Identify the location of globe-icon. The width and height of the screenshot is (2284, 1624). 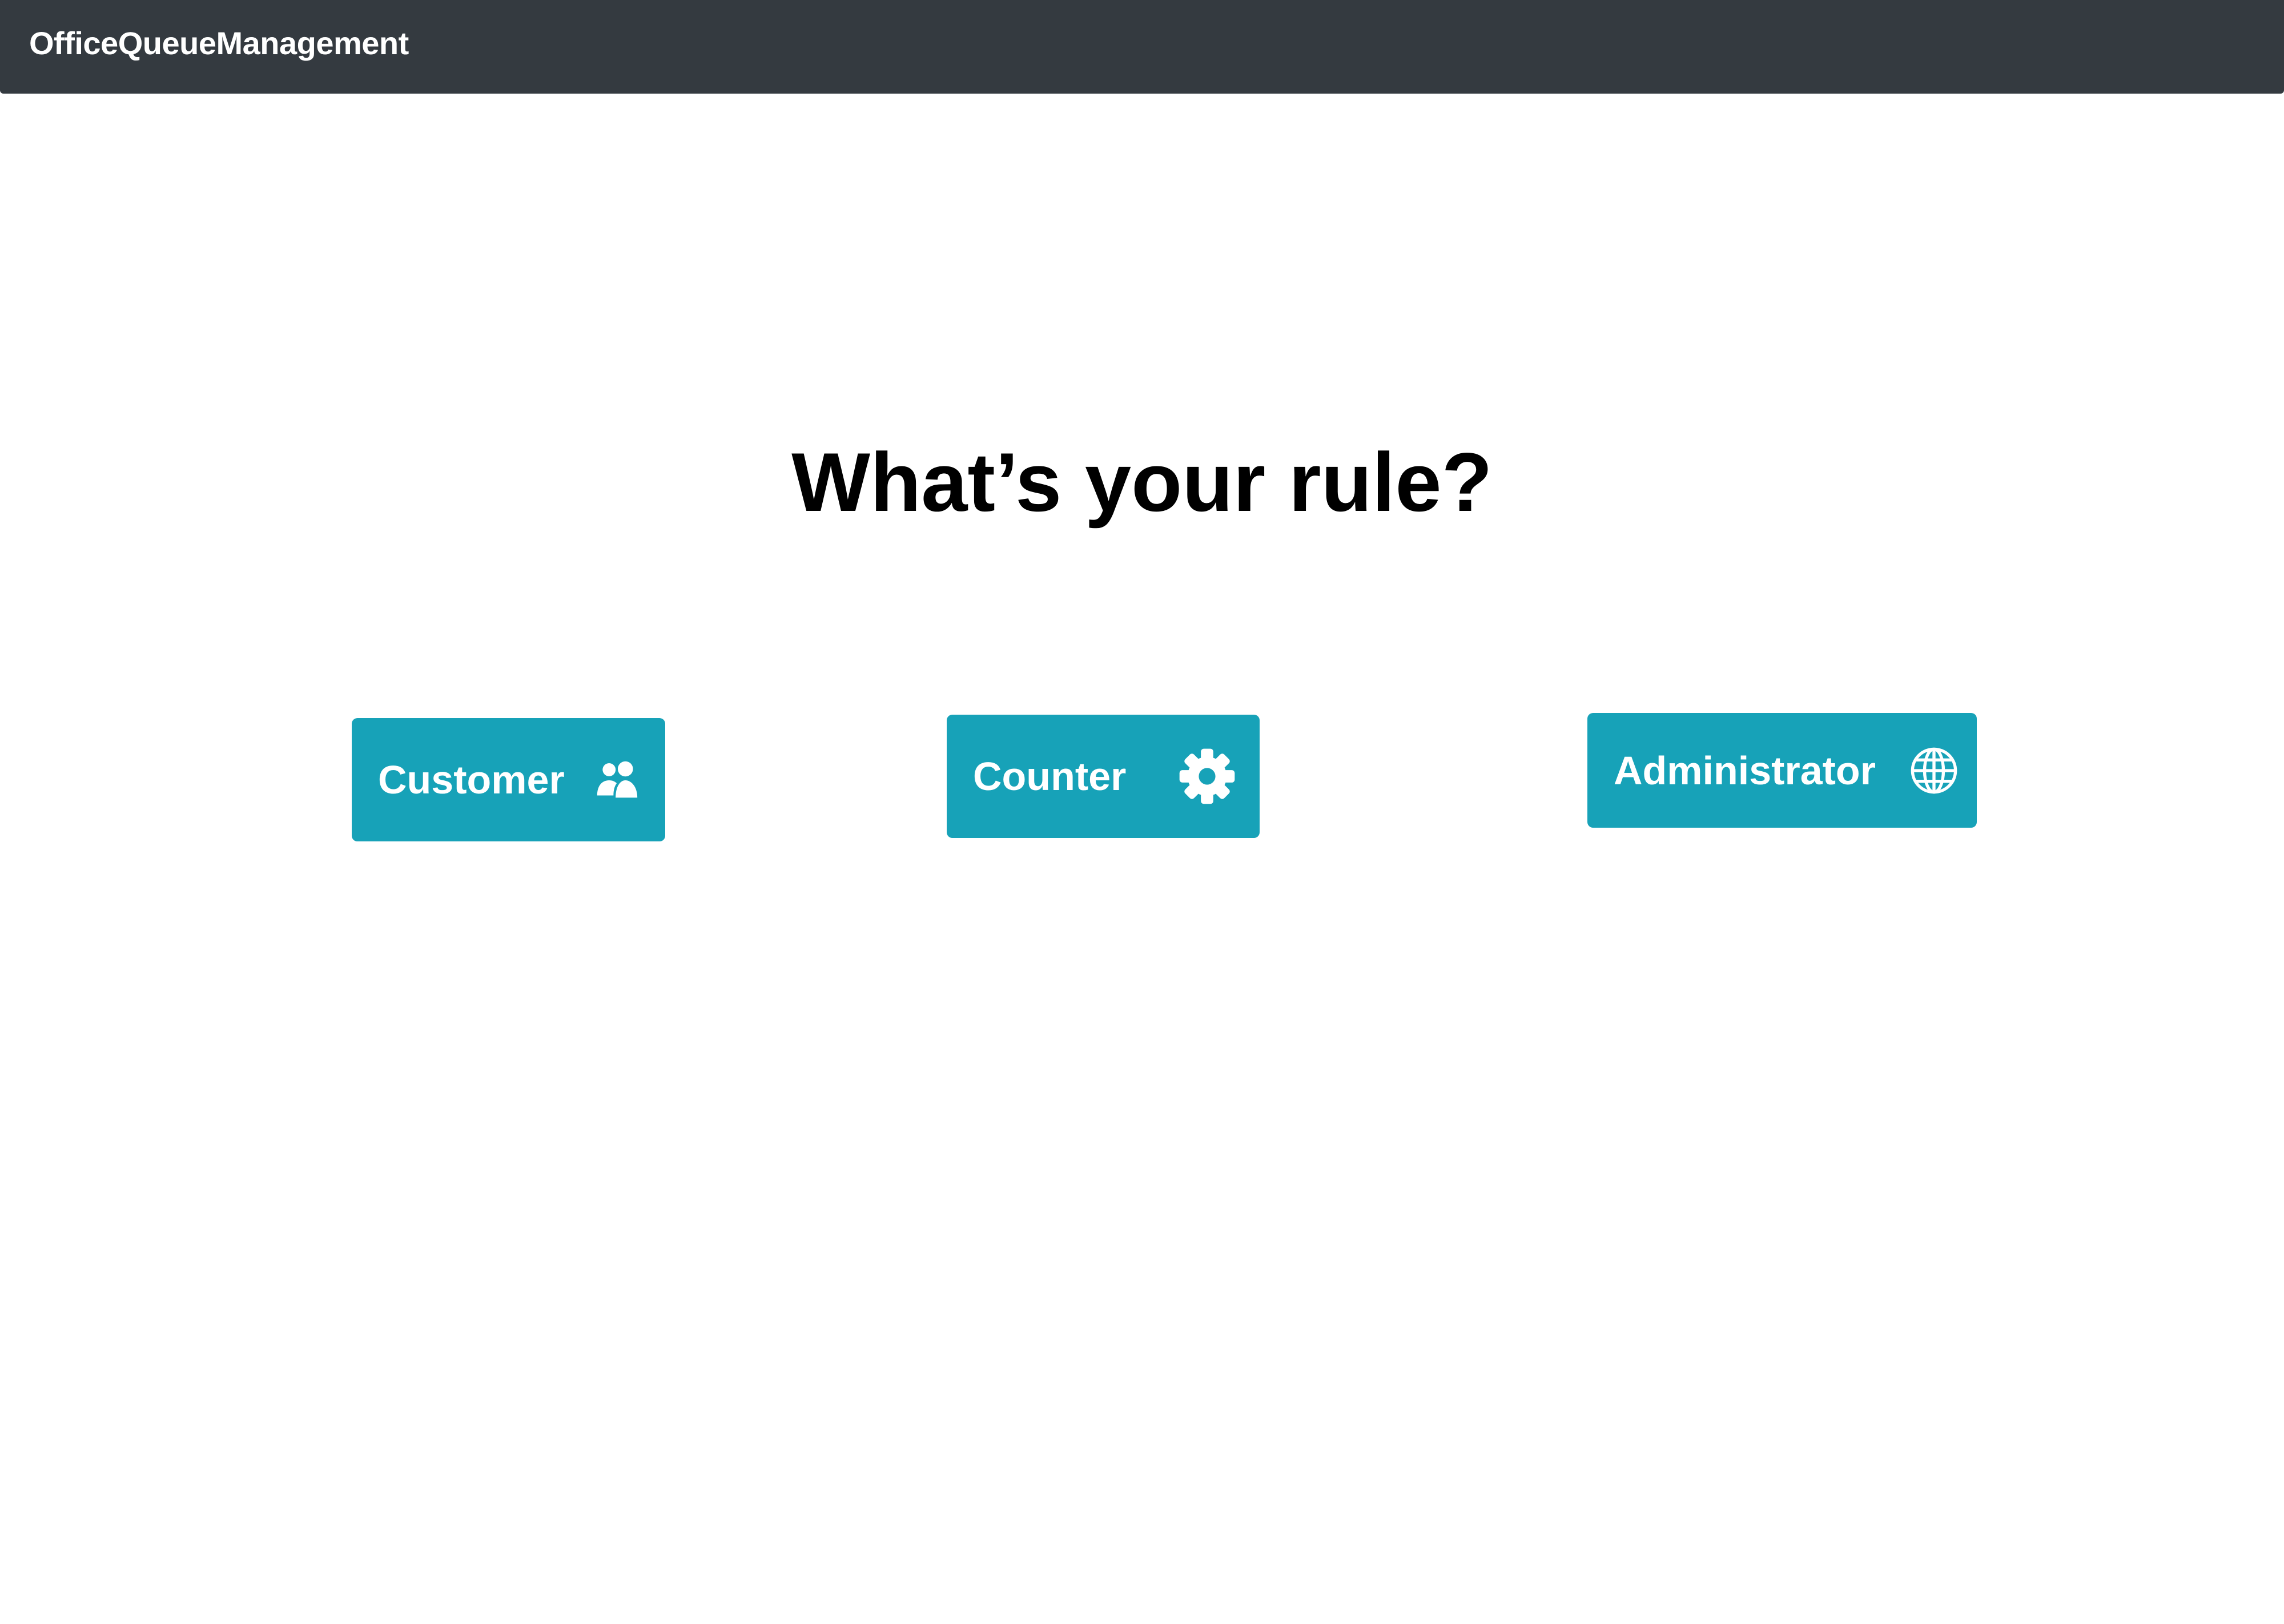
(1934, 771).